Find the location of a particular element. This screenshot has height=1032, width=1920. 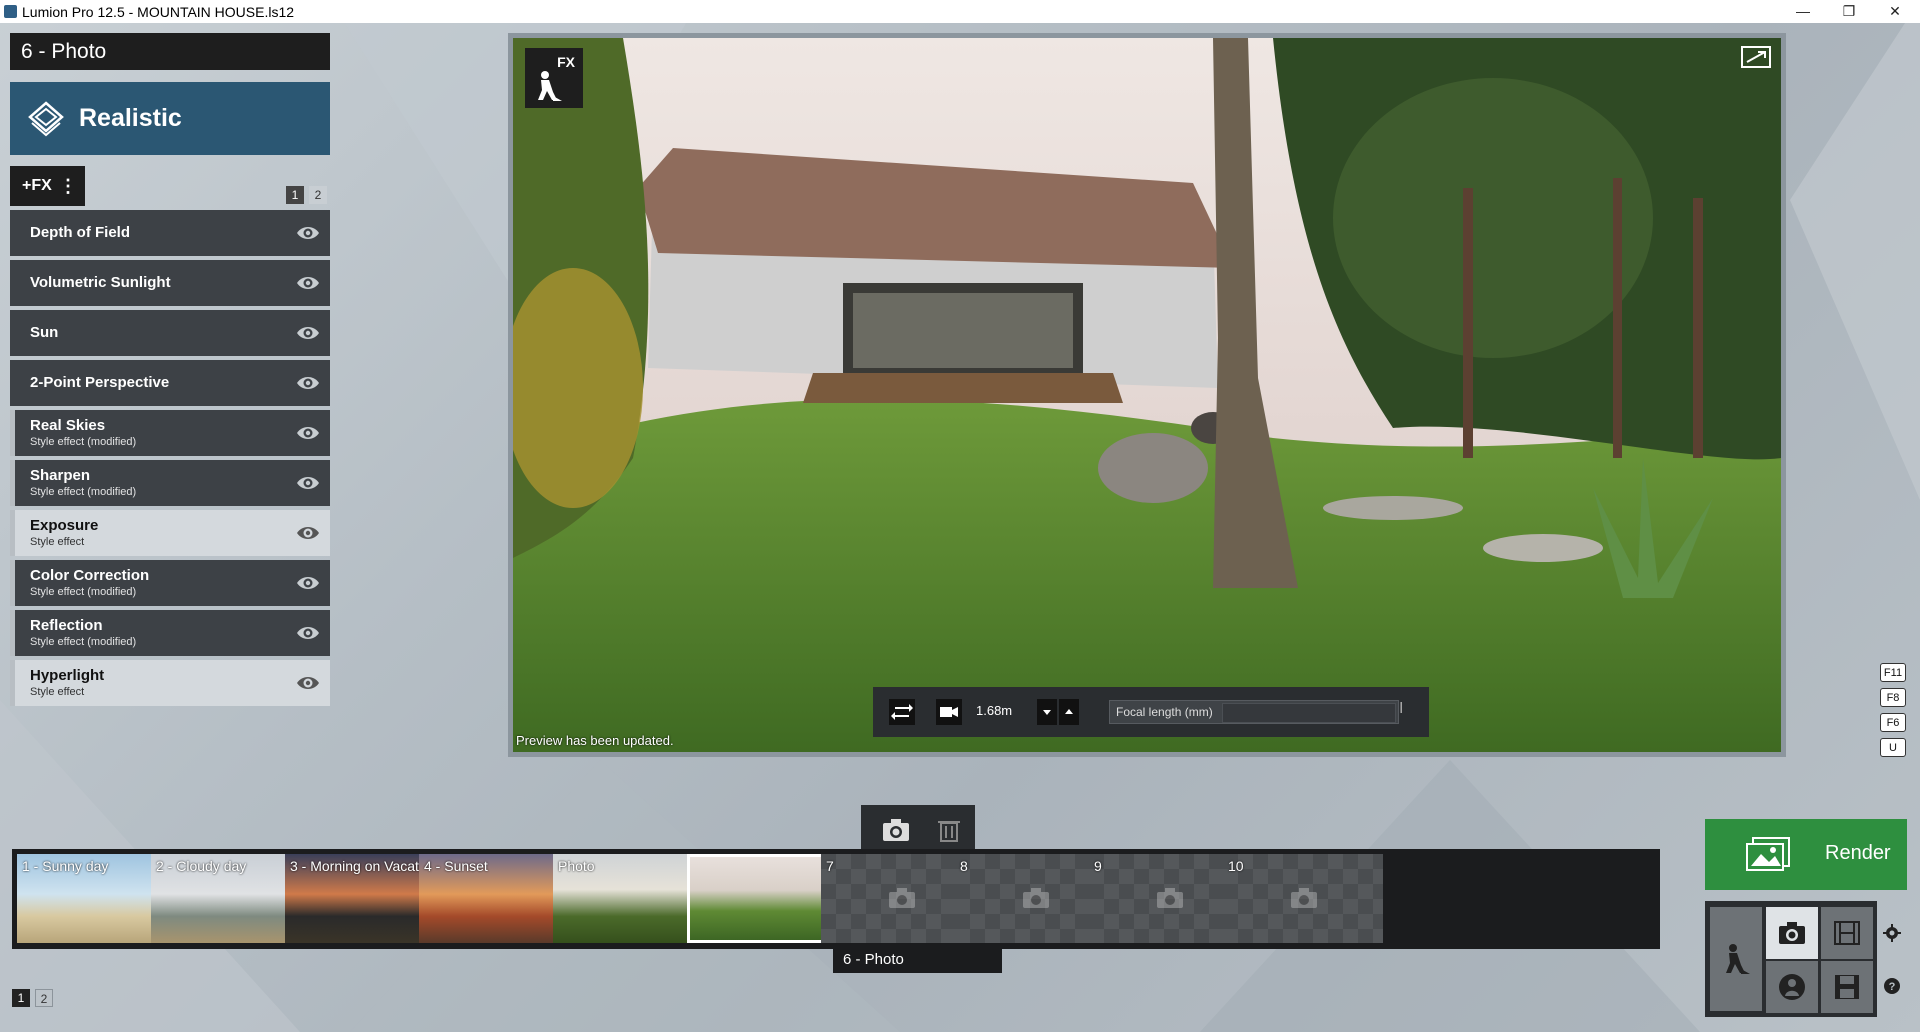

movie-mode-button is located at coordinates (1847, 933).